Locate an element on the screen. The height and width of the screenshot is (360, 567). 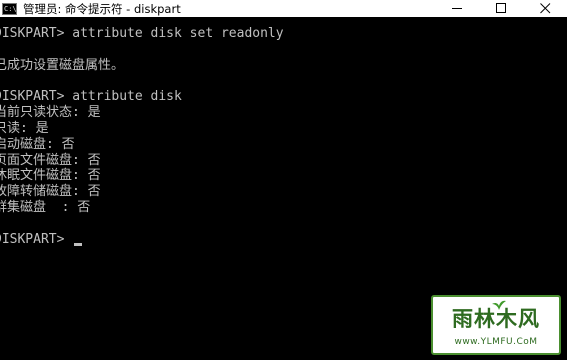
watermark-url: www.YLMFU.CoM is located at coordinates (496, 342).